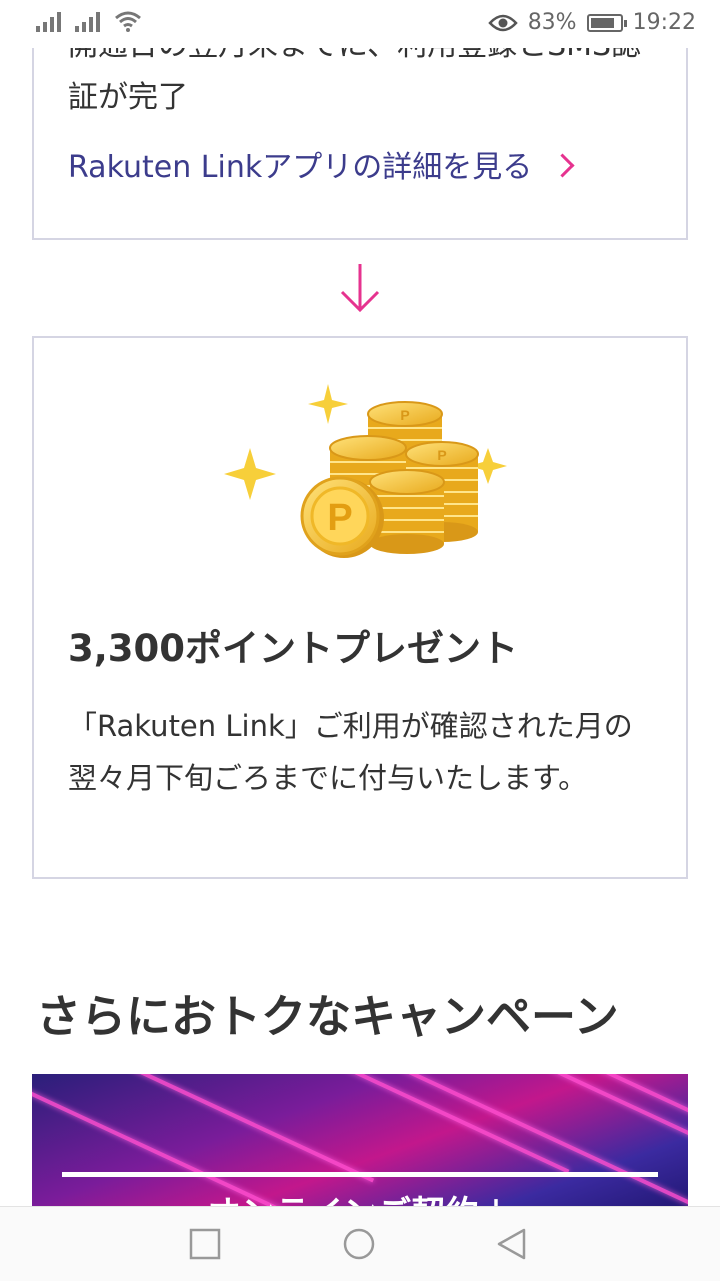 This screenshot has height=1281, width=720. What do you see at coordinates (205, 1244) in the screenshot?
I see `square-icon` at bounding box center [205, 1244].